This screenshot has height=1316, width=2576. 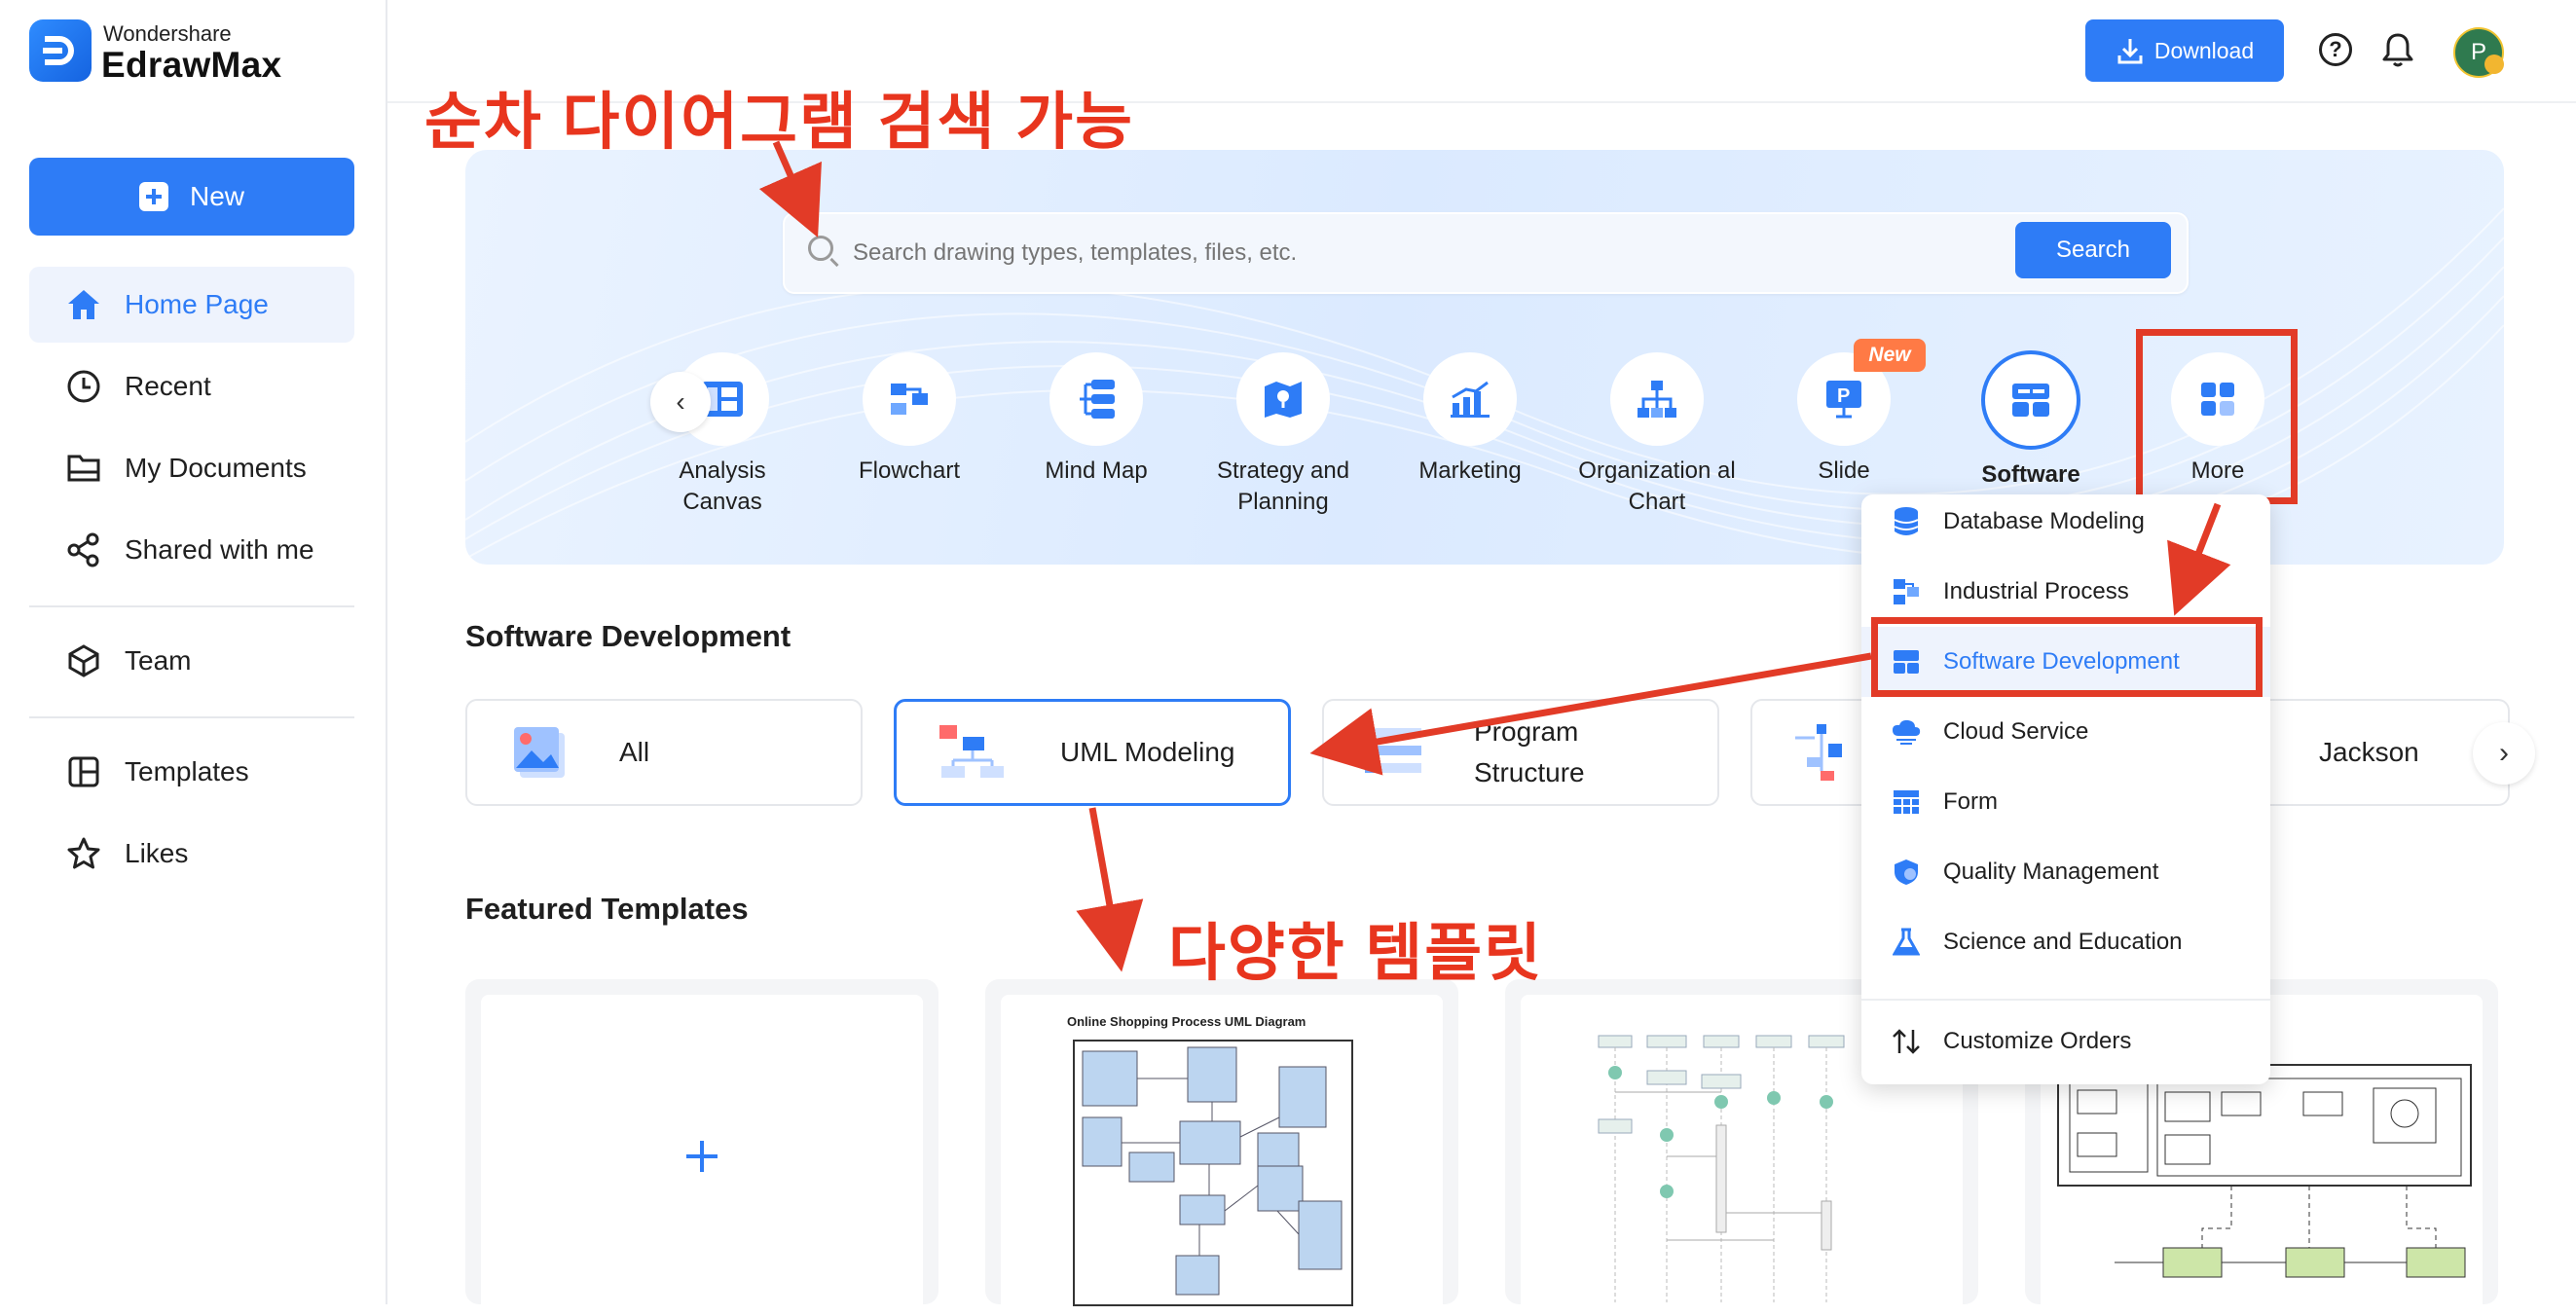 I want to click on template-card-uml: Online Shopping Process UML Diagram, so click(x=1221, y=1142).